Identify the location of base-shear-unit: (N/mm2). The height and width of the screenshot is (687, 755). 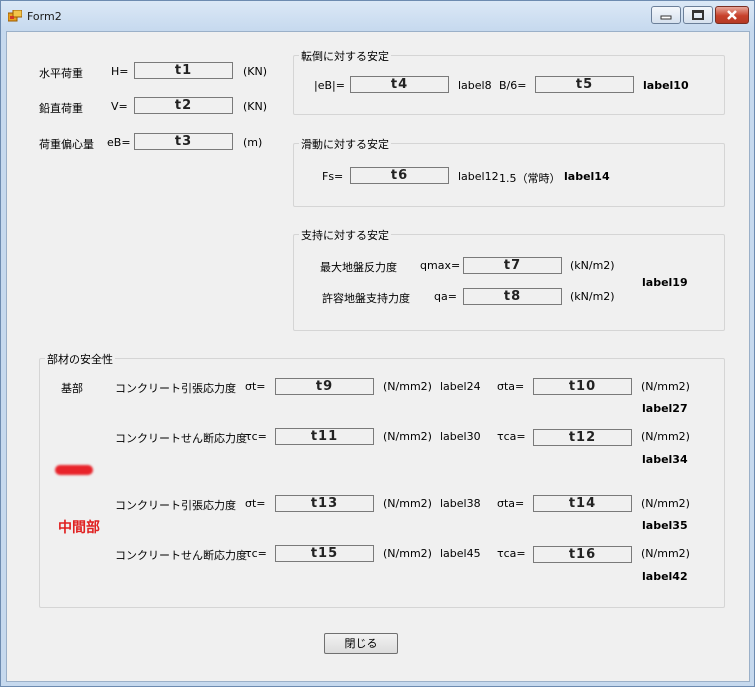
(407, 436).